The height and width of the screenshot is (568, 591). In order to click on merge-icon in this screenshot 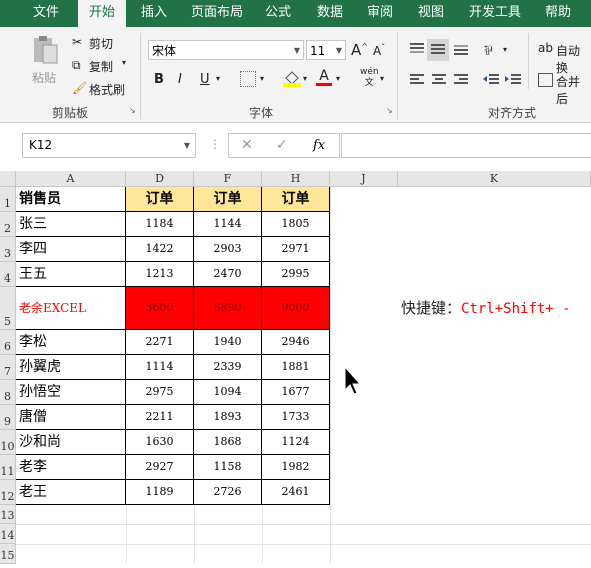, I will do `click(545, 80)`.